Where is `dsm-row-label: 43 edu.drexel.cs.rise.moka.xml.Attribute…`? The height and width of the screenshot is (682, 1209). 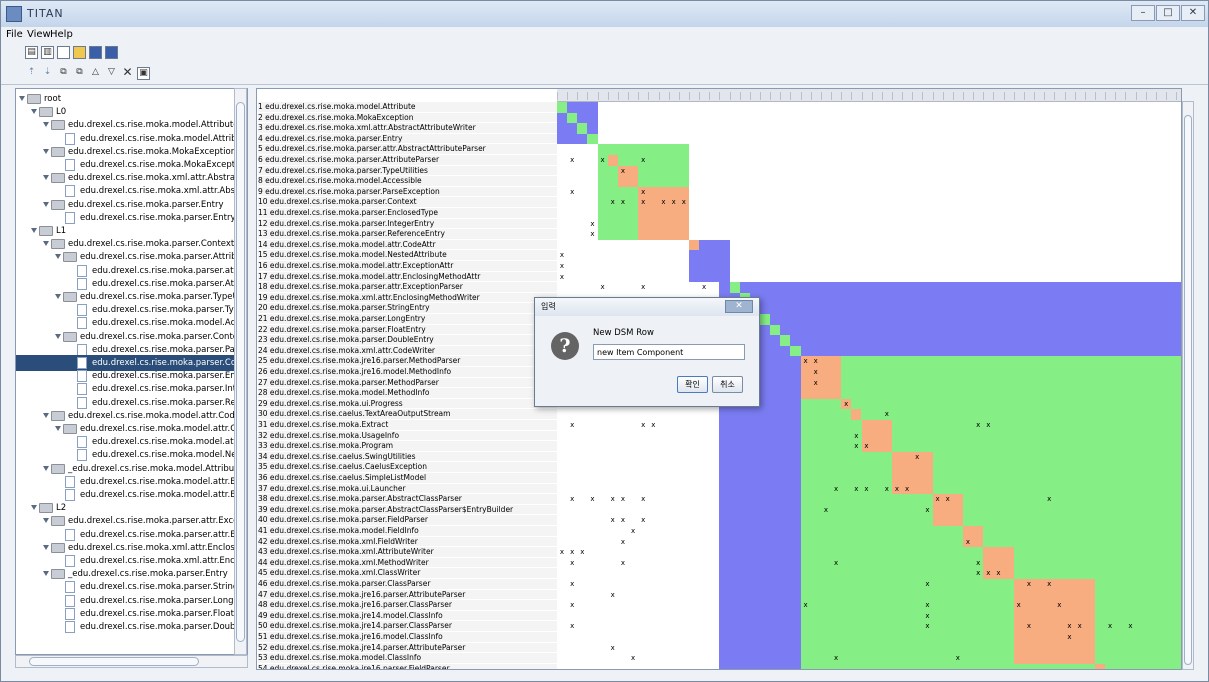 dsm-row-label: 43 edu.drexel.cs.rise.moka.xml.Attribute… is located at coordinates (407, 552).